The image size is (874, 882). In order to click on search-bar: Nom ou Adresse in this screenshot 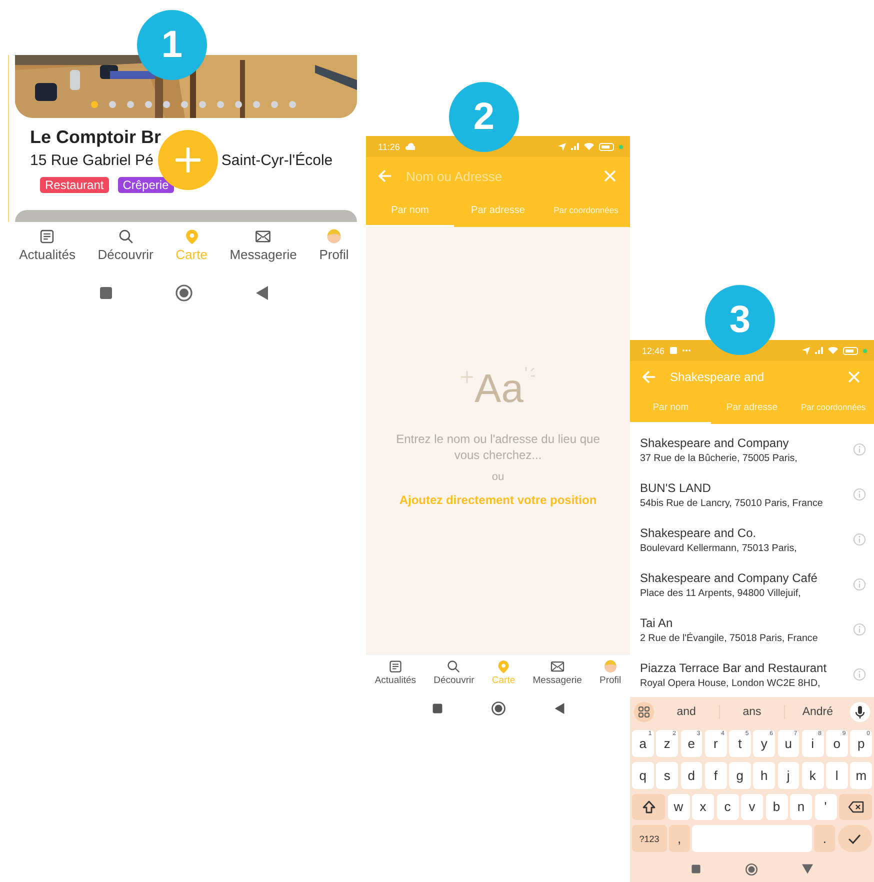, I will do `click(498, 176)`.